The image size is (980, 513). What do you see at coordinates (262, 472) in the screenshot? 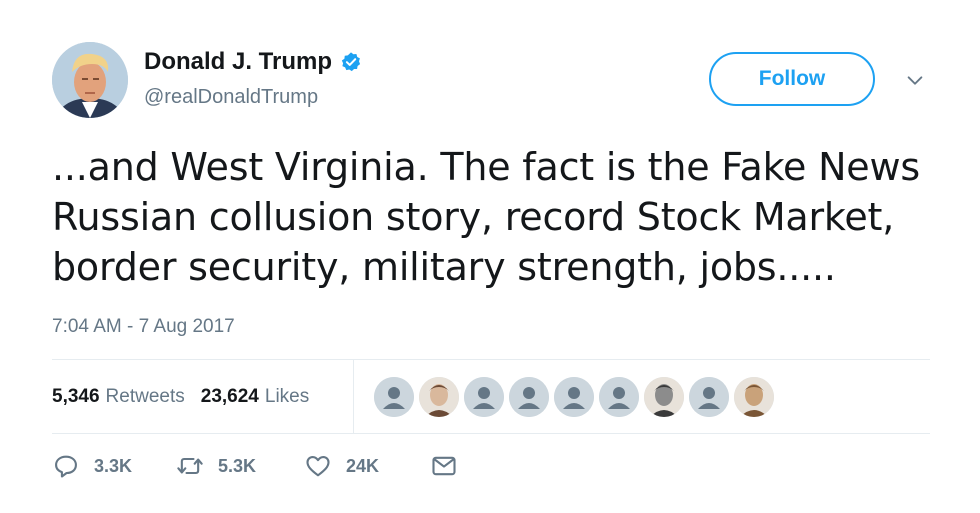
I see `tweet-actions: 3.3K 5.3K 24K` at bounding box center [262, 472].